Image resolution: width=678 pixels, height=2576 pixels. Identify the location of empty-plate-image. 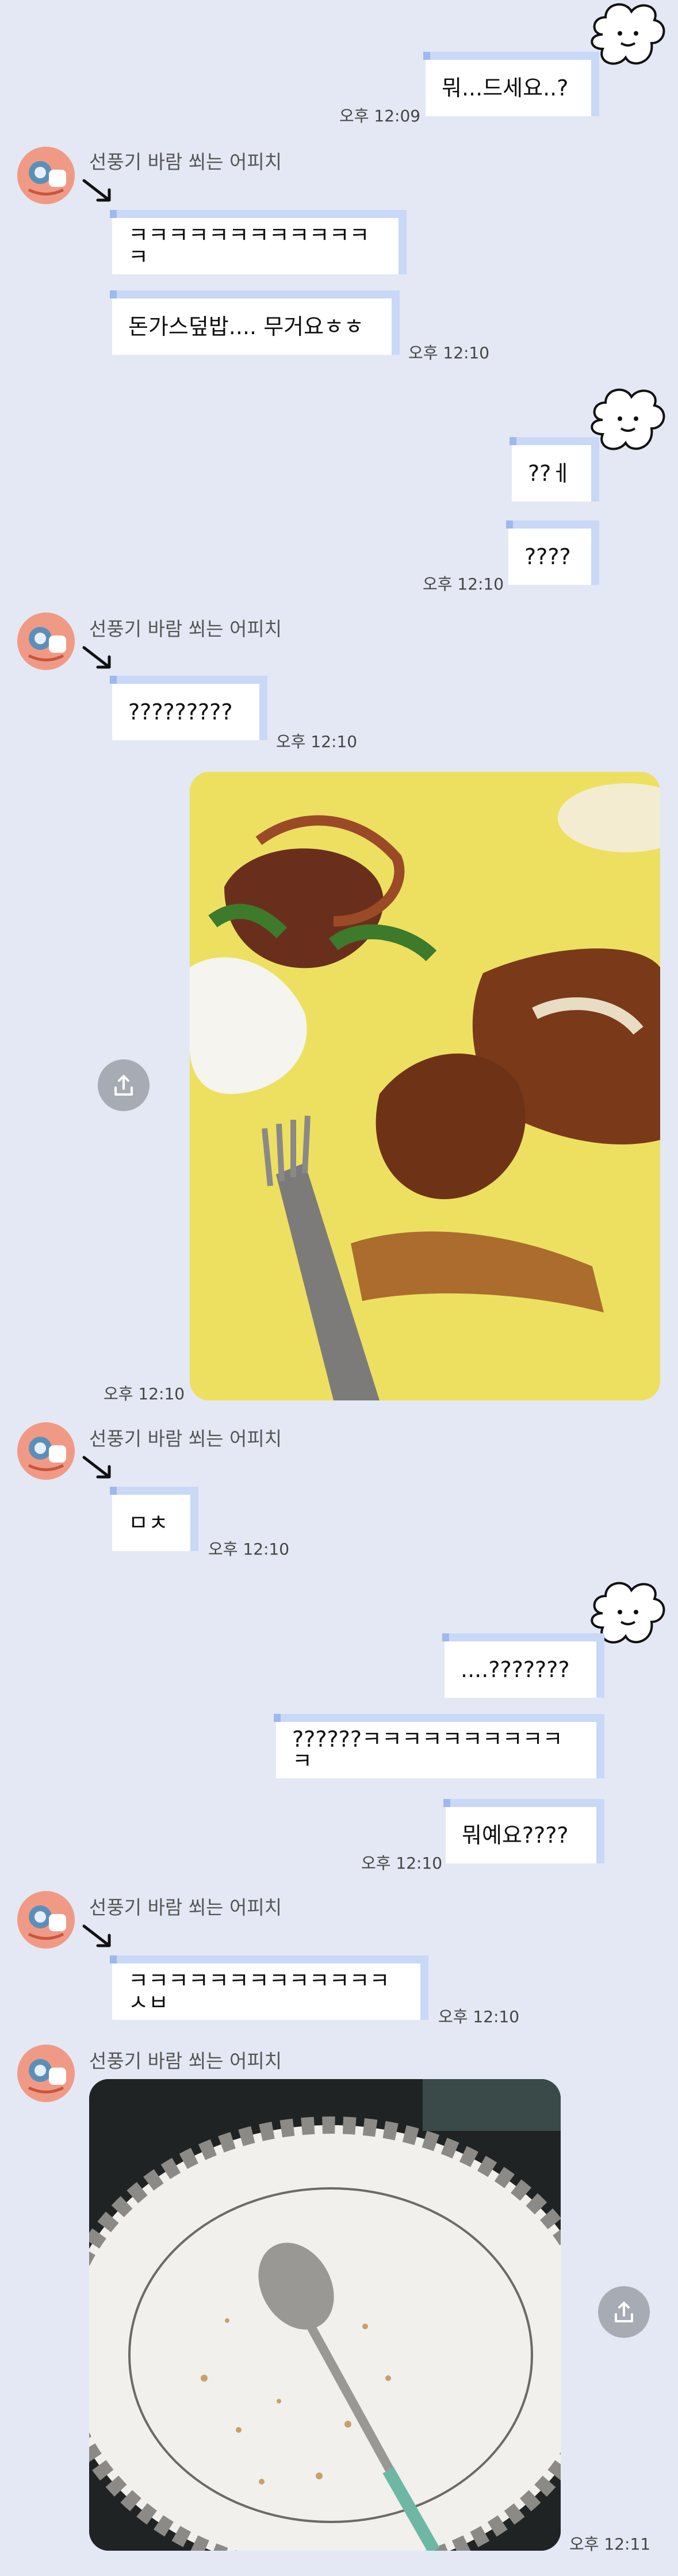
(325, 2315).